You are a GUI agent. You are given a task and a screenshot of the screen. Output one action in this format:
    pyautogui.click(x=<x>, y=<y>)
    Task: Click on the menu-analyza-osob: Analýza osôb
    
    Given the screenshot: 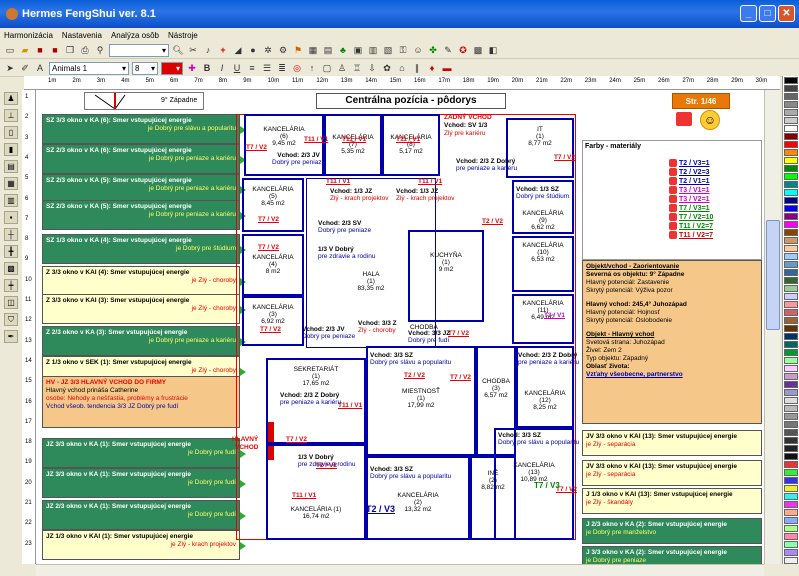 What is the action you would take?
    pyautogui.click(x=135, y=35)
    